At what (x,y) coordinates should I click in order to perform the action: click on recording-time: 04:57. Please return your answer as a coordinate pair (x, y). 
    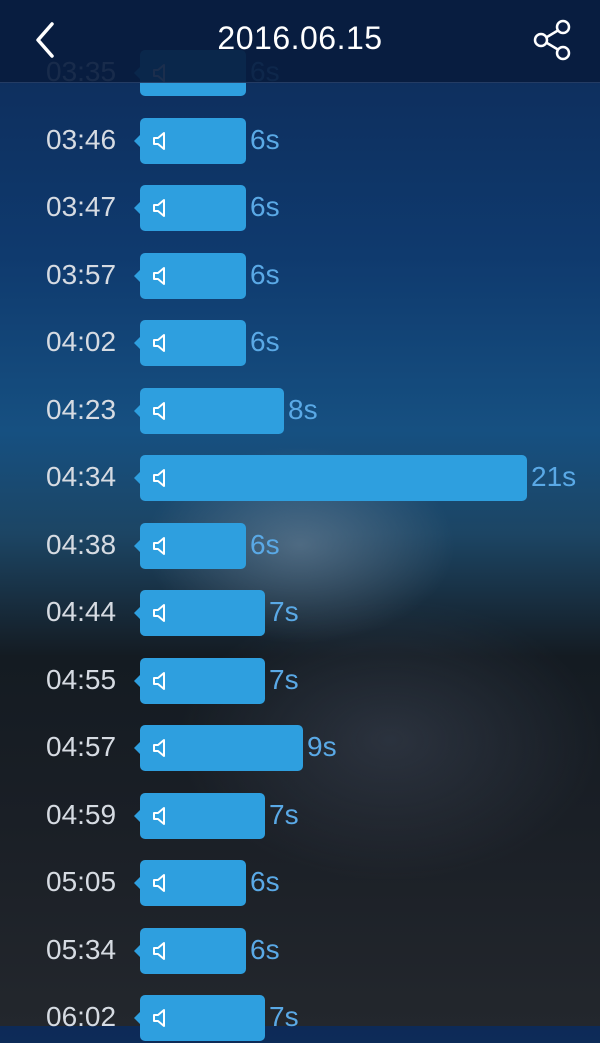
    Looking at the image, I should click on (81, 746).